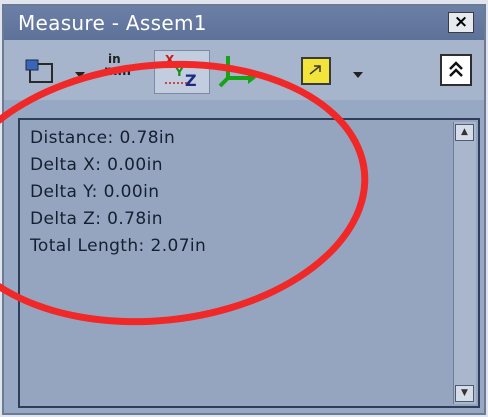  I want to click on toolbar: in mm X Y Z, so click(244, 70).